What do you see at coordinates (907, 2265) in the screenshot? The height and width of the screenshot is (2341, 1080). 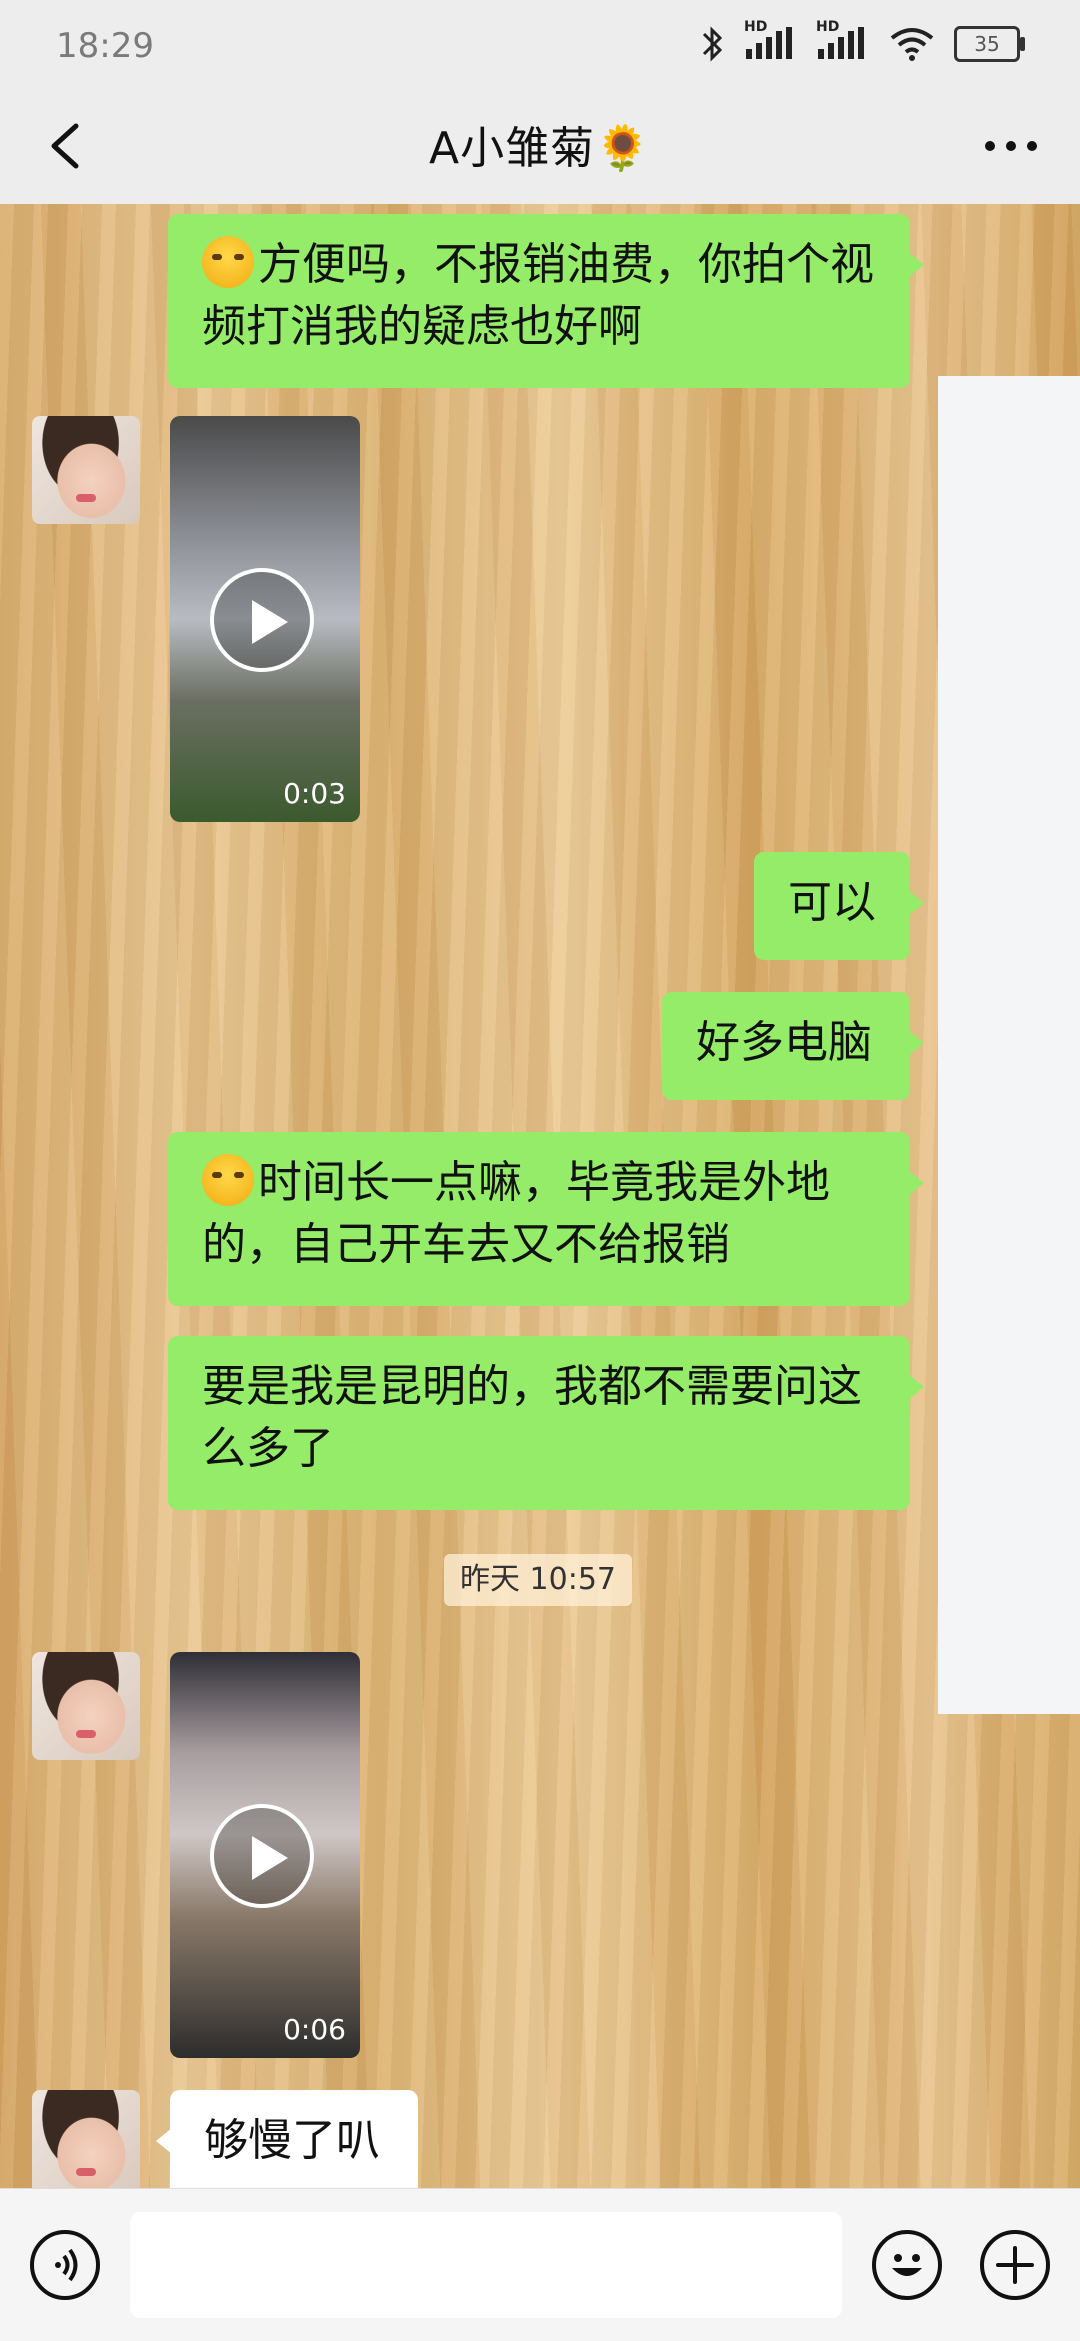 I see `emoji-icon` at bounding box center [907, 2265].